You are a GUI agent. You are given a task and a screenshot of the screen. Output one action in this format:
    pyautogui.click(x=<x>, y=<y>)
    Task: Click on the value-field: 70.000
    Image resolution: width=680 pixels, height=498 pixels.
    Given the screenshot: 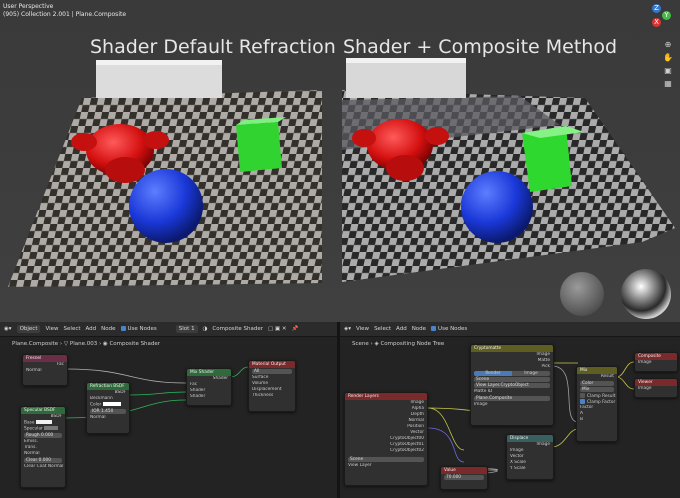 What is the action you would take?
    pyautogui.click(x=464, y=477)
    